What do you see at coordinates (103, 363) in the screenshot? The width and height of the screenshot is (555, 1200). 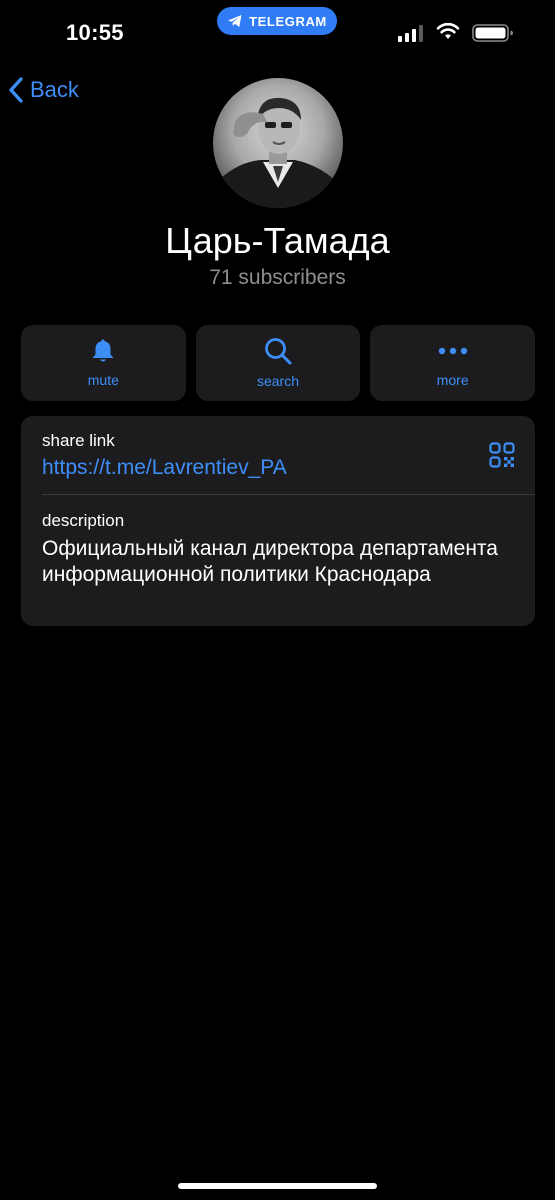 I see `mute-button: mute` at bounding box center [103, 363].